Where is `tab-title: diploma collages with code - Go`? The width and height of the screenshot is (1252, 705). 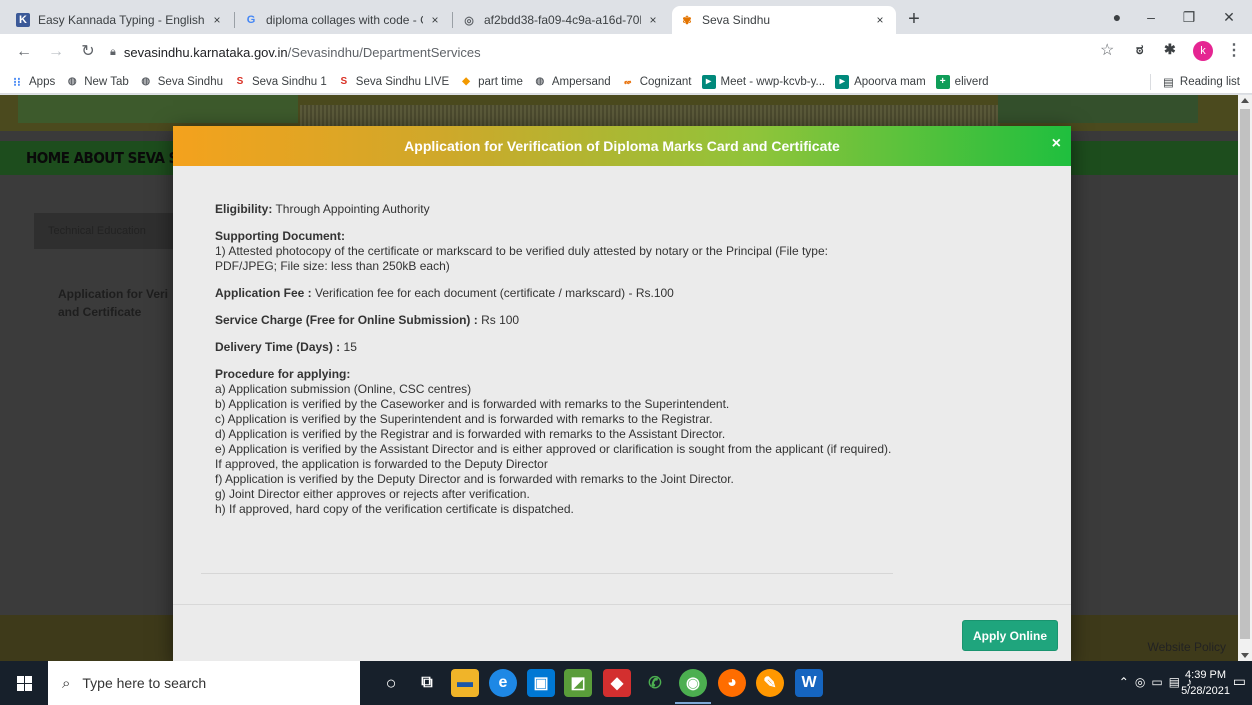 tab-title: diploma collages with code - Go is located at coordinates (344, 20).